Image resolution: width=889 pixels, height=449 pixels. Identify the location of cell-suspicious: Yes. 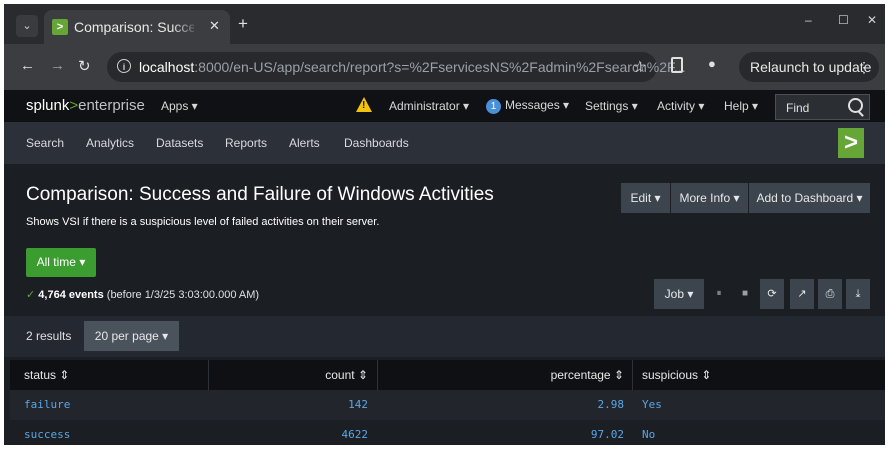
(652, 405).